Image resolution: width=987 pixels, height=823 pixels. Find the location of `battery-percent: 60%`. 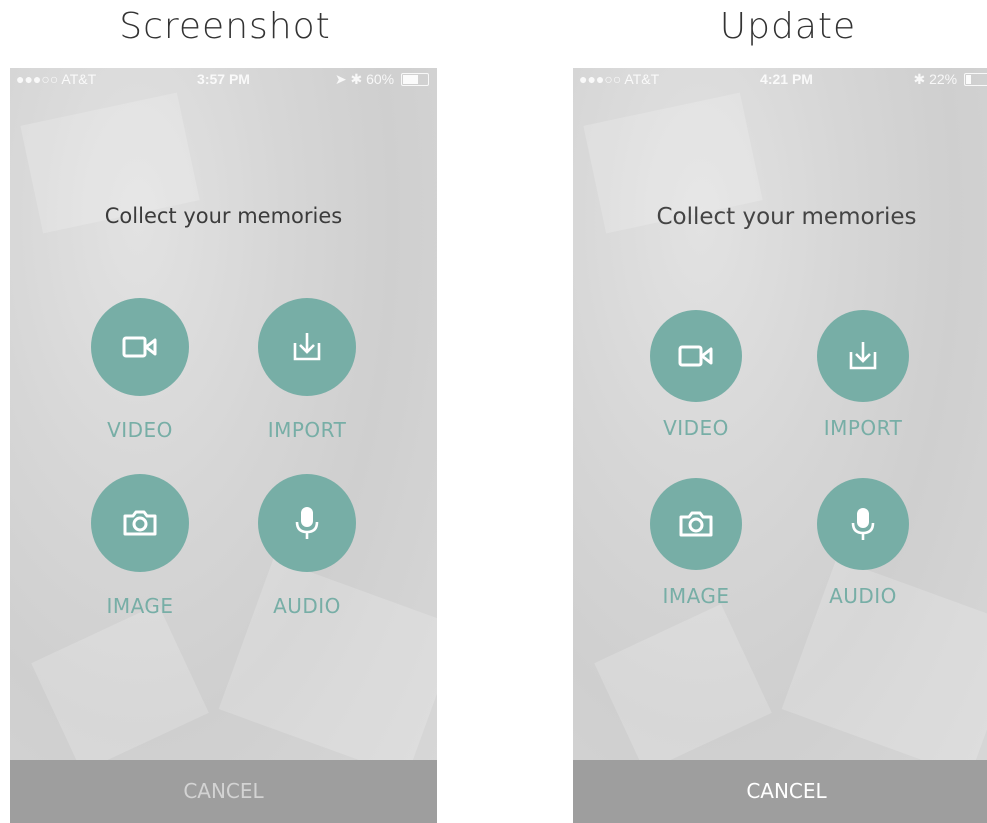

battery-percent: 60% is located at coordinates (380, 79).